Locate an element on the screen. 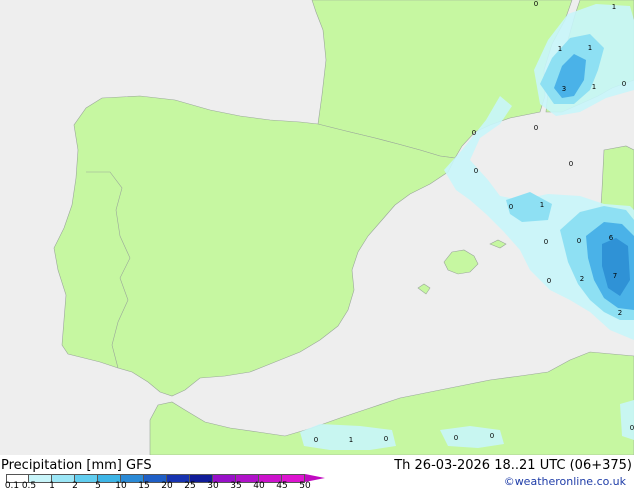  precip-edge-light is located at coordinates (627, 420).